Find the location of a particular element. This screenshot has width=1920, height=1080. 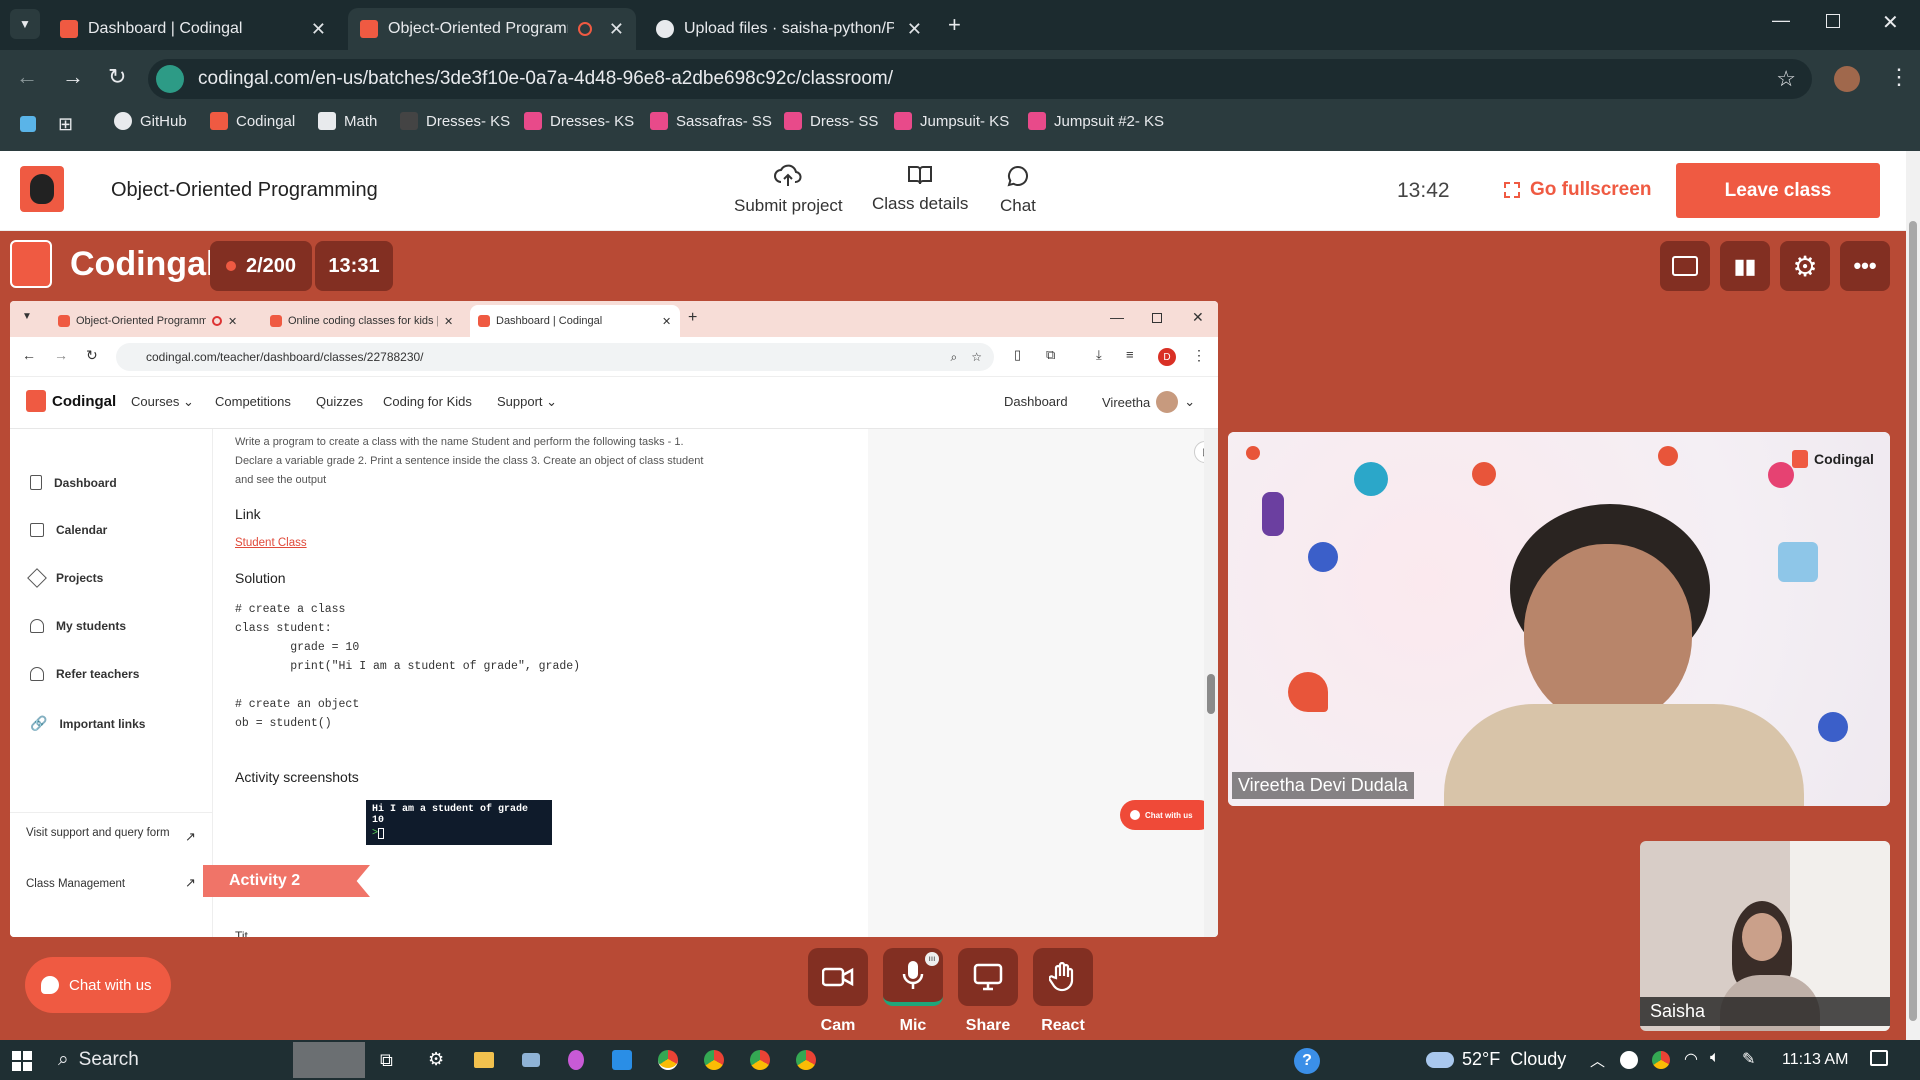

bookmark-dress-ss: Dress- SS is located at coordinates (831, 121).